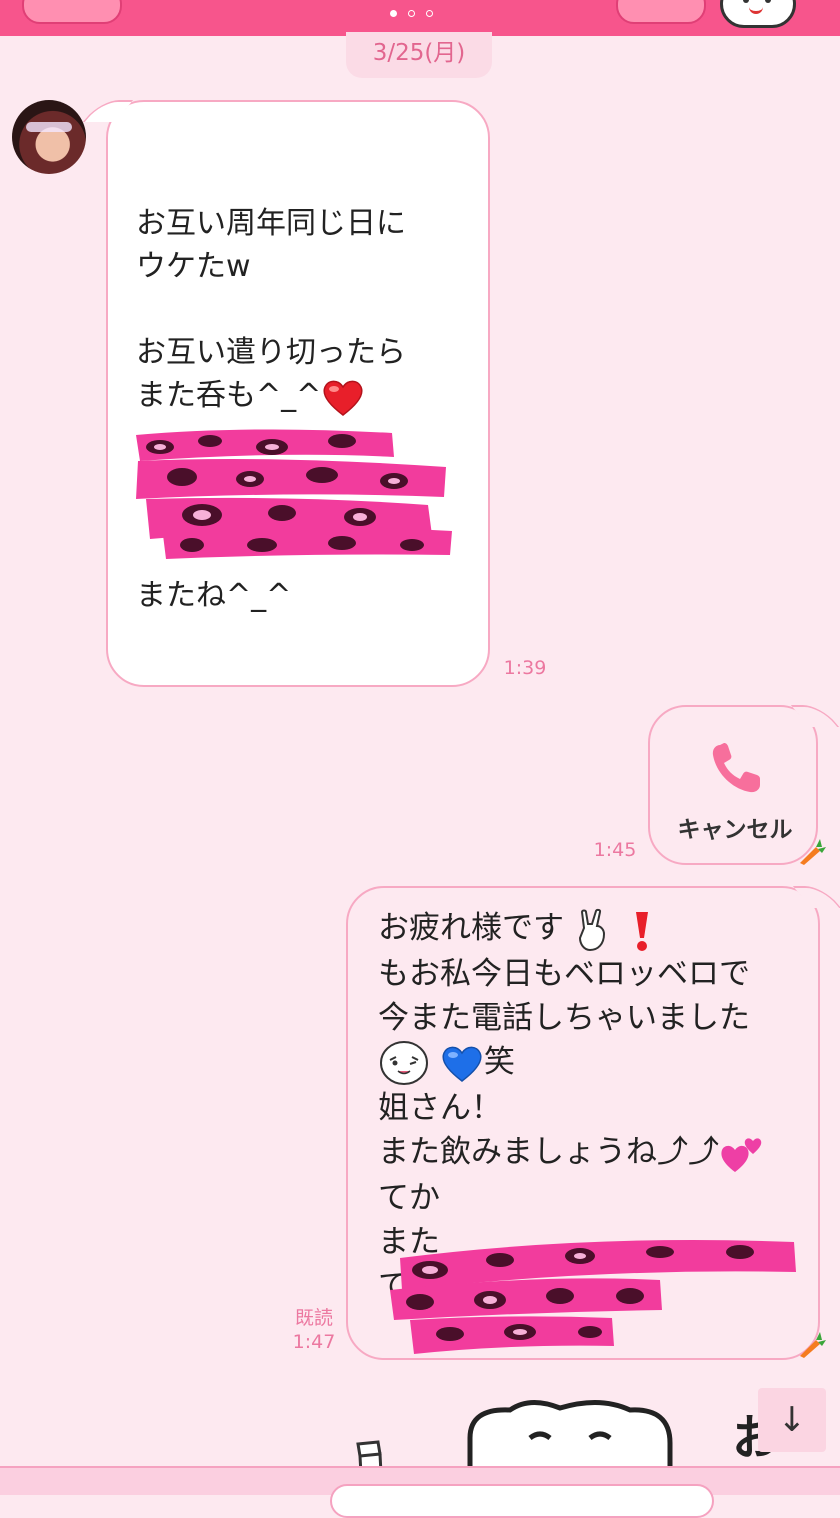 This screenshot has height=1518, width=840. What do you see at coordinates (736, 768) in the screenshot?
I see `phone-icon` at bounding box center [736, 768].